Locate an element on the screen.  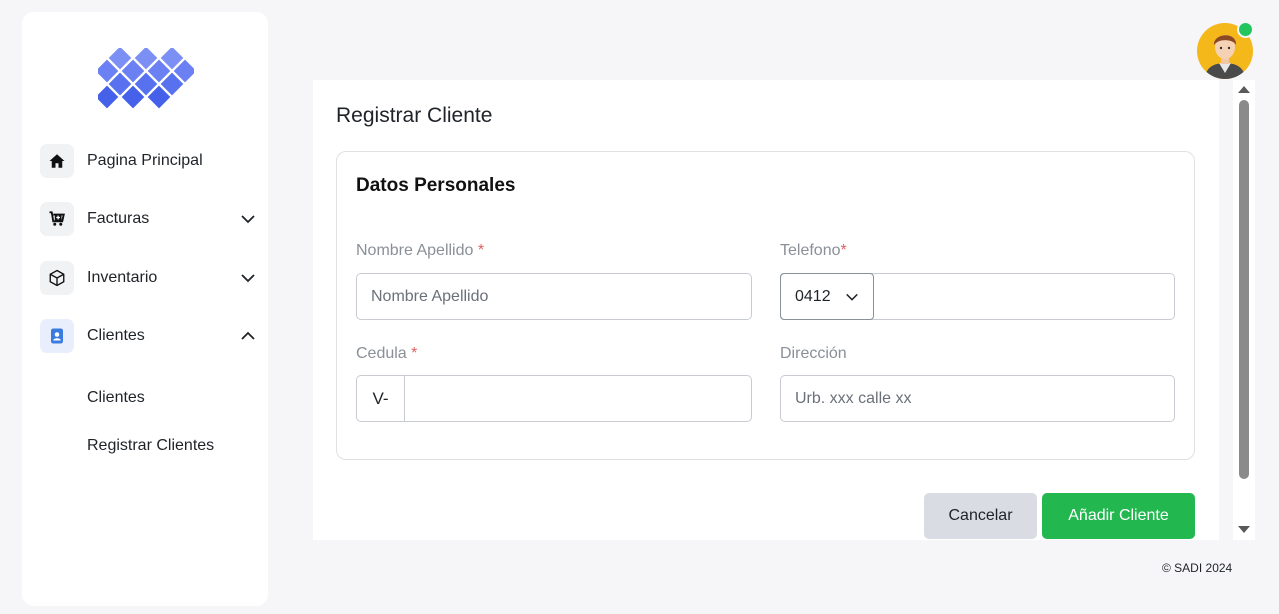
sidebar-subitem-registrar-clientes: Registrar Clientes is located at coordinates (150, 446).